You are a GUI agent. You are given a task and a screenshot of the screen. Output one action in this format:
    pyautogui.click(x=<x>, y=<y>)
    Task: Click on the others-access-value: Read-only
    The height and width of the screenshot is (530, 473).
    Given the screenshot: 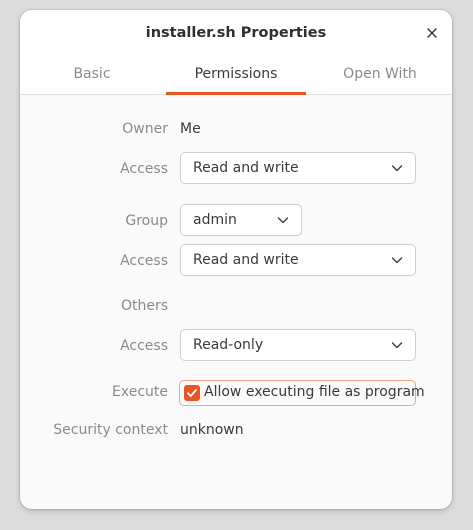 What is the action you would take?
    pyautogui.click(x=228, y=345)
    